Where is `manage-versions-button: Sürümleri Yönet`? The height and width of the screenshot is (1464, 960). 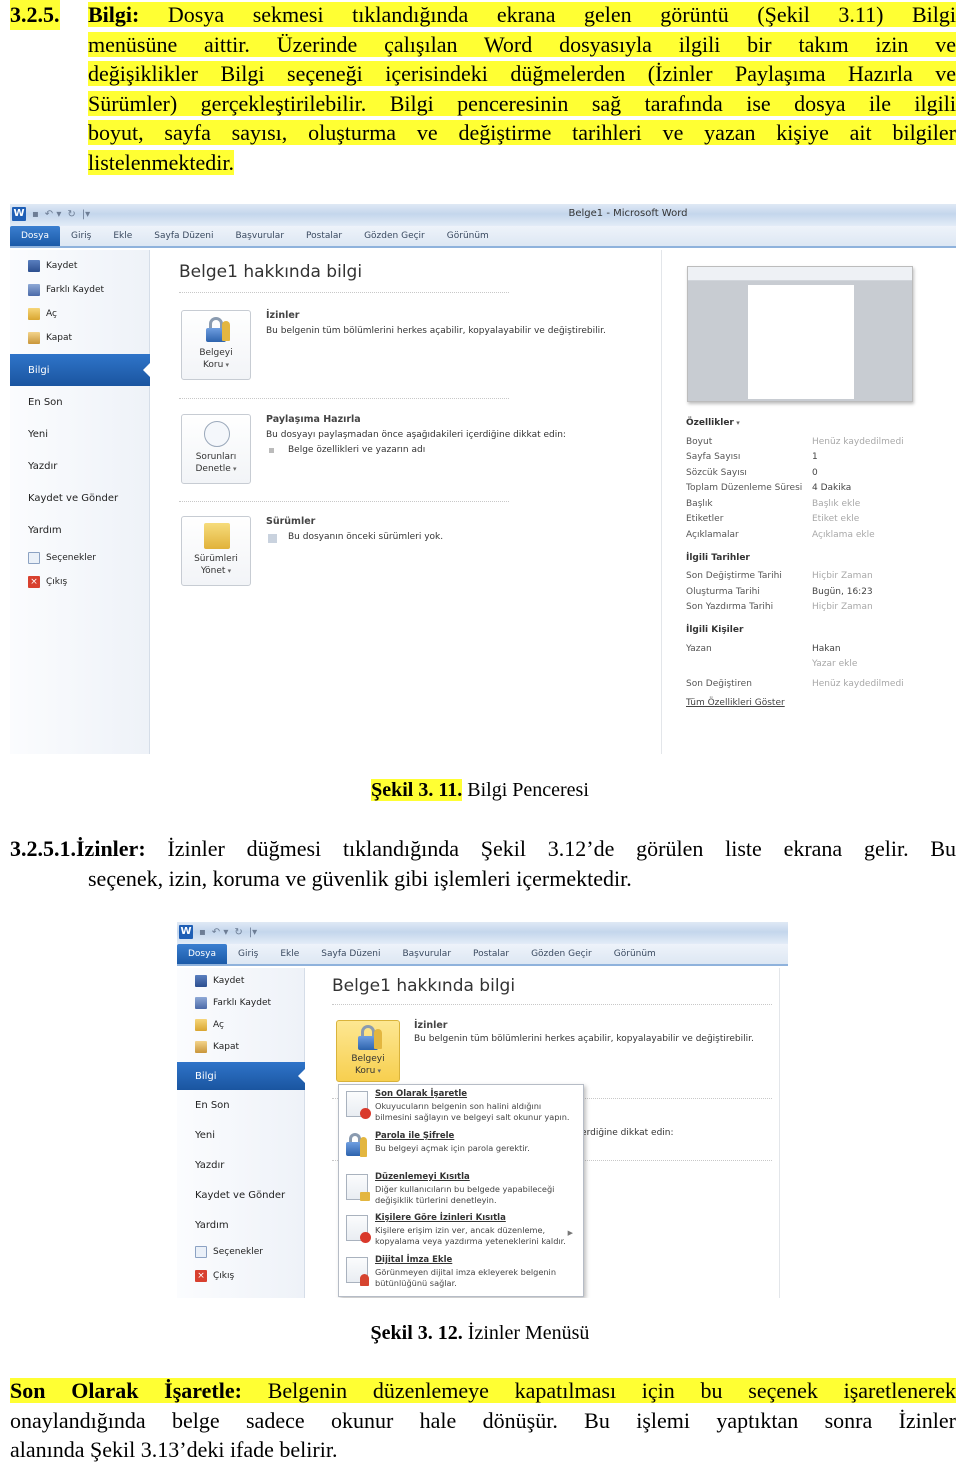
manage-versions-button: Sürümleri Yönet is located at coordinates (216, 551).